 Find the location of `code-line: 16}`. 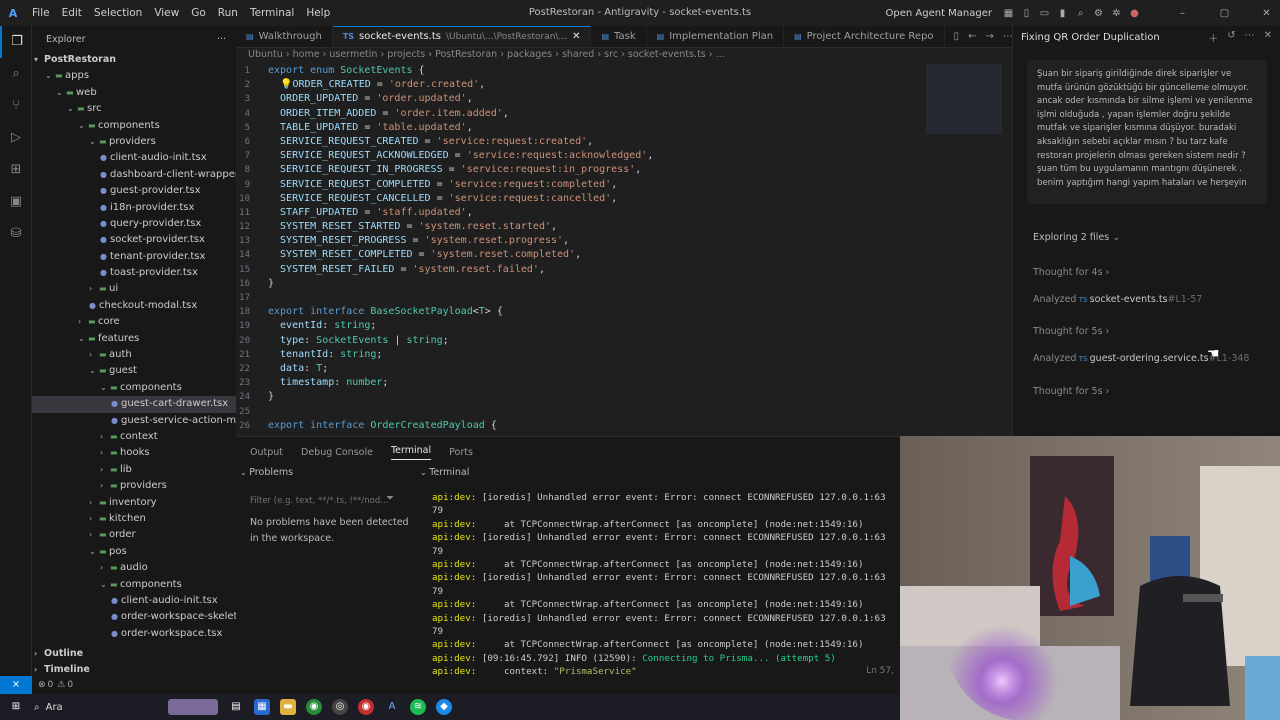

code-line: 16} is located at coordinates (581, 284).